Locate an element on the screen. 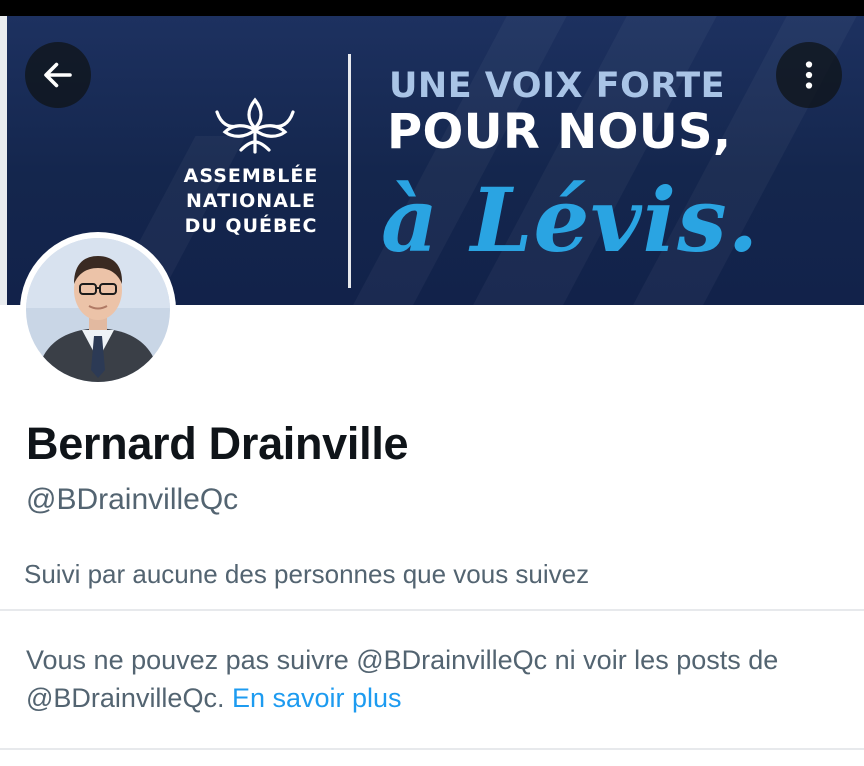 The image size is (864, 766). user-handle: @BDrainvilleQc is located at coordinates (132, 499).